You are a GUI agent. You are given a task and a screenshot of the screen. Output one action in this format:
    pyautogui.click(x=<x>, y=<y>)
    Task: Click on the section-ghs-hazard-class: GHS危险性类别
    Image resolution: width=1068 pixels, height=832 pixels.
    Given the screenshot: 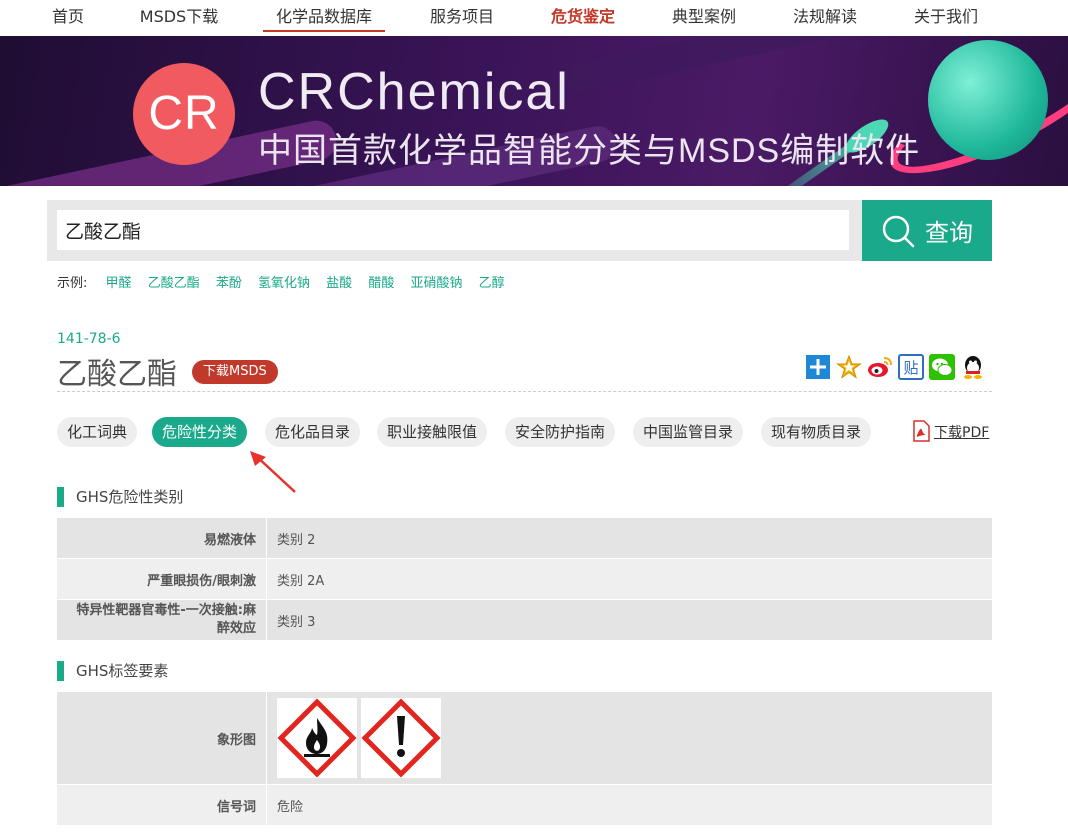 What is the action you would take?
    pyautogui.click(x=120, y=497)
    